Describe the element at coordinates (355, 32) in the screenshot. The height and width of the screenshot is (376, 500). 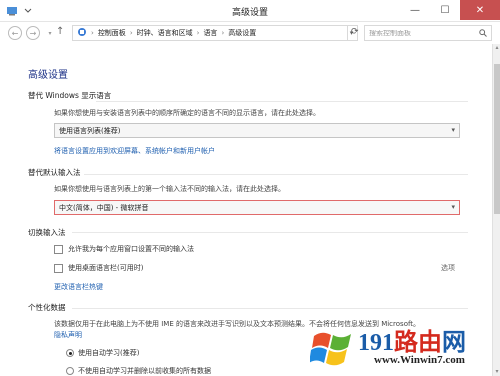
I see `refresh-icon: ⟳` at that location.